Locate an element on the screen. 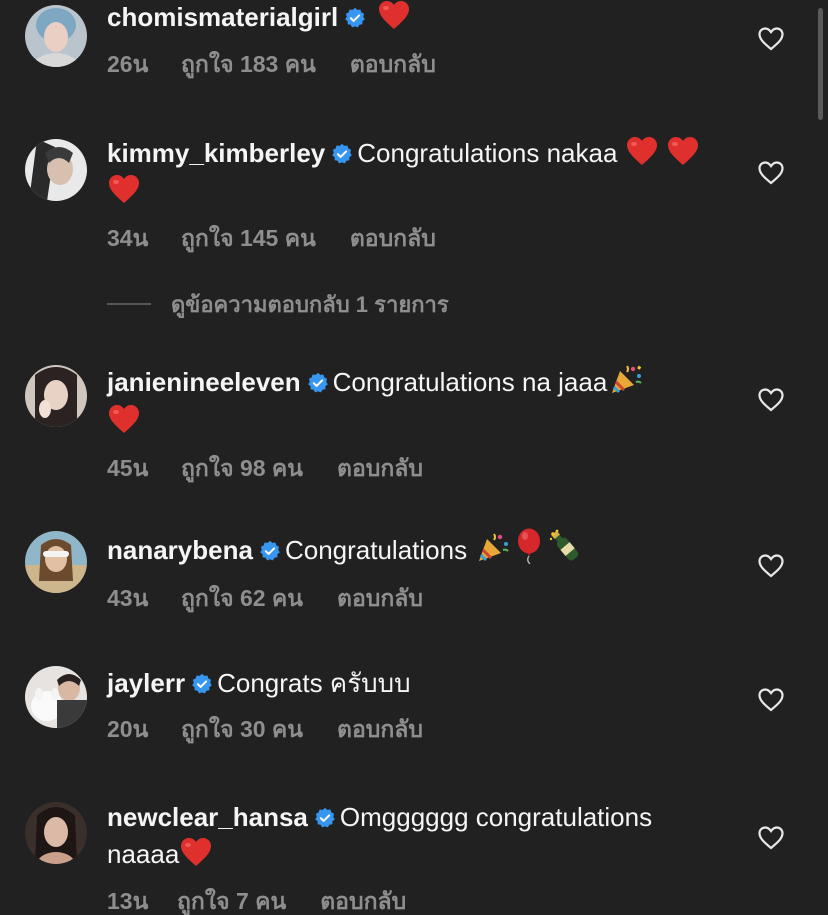  comment-username: janienineeleven is located at coordinates (204, 382).